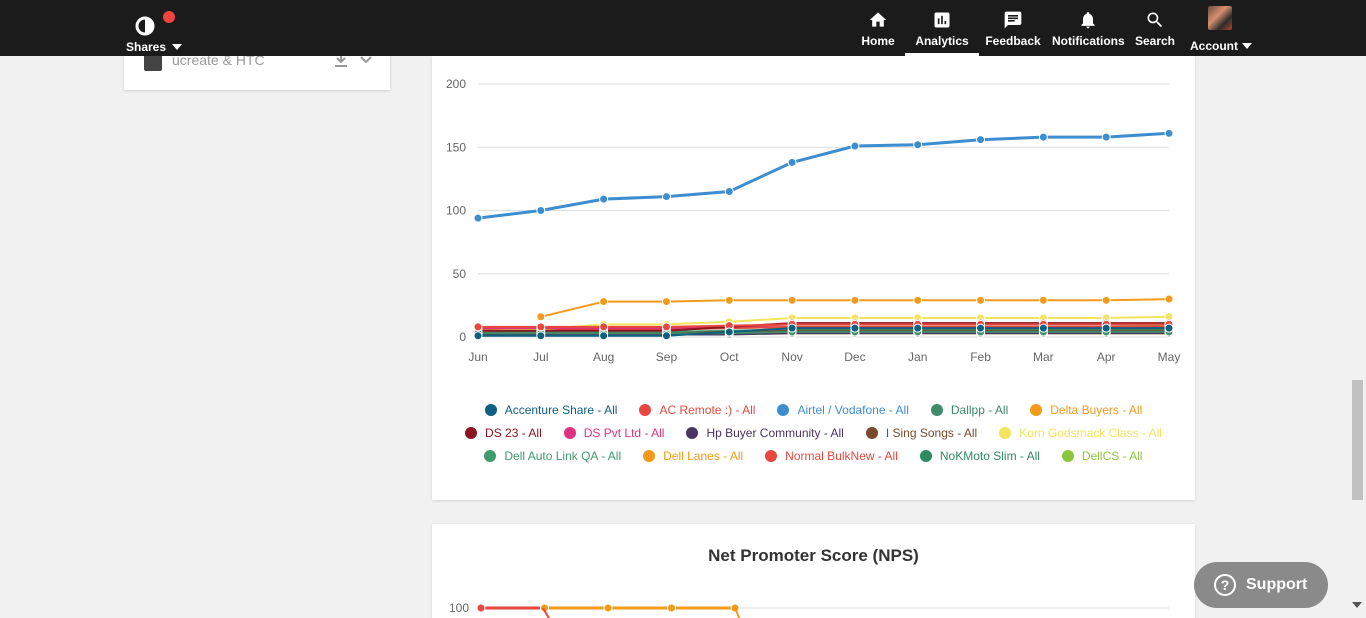 The width and height of the screenshot is (1366, 618). I want to click on y-tick-label: 100, so click(456, 211).